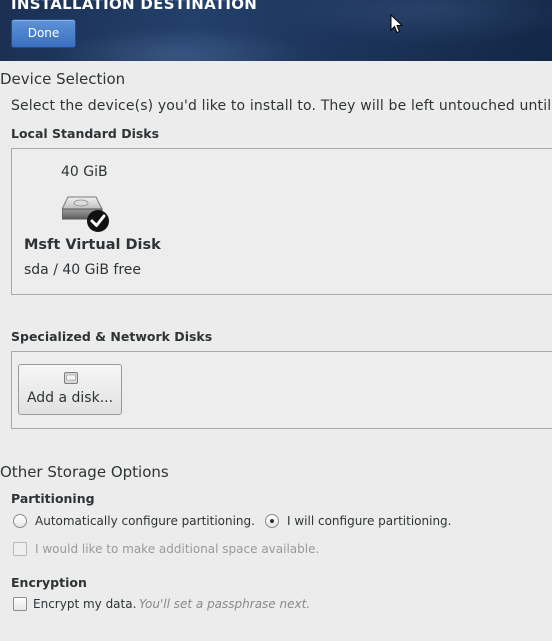 The image size is (552, 641). Describe the element at coordinates (43, 33) in the screenshot. I see `done-button: Done` at that location.